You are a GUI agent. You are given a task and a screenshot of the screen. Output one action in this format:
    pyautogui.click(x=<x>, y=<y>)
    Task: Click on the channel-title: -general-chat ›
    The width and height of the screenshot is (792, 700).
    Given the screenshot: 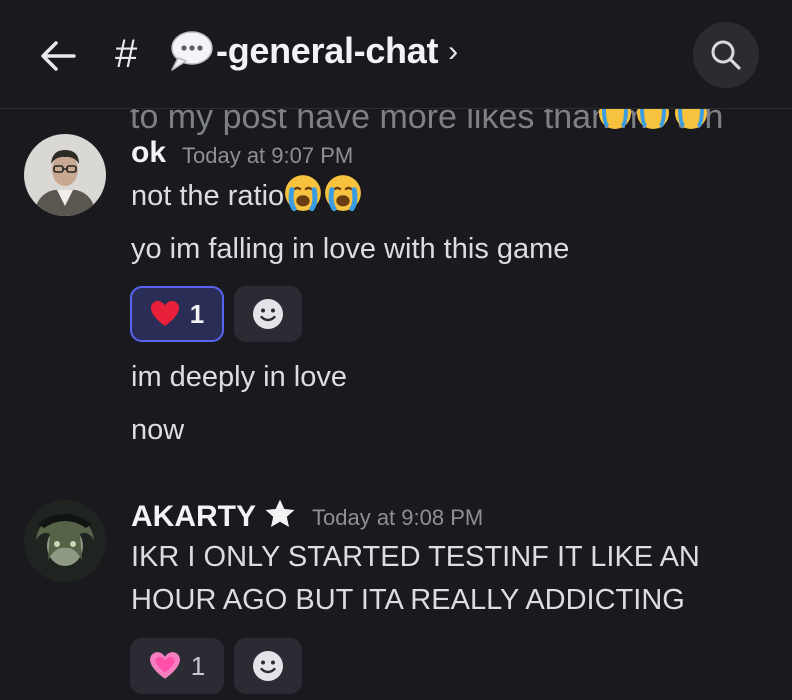 What is the action you would take?
    pyautogui.click(x=312, y=51)
    